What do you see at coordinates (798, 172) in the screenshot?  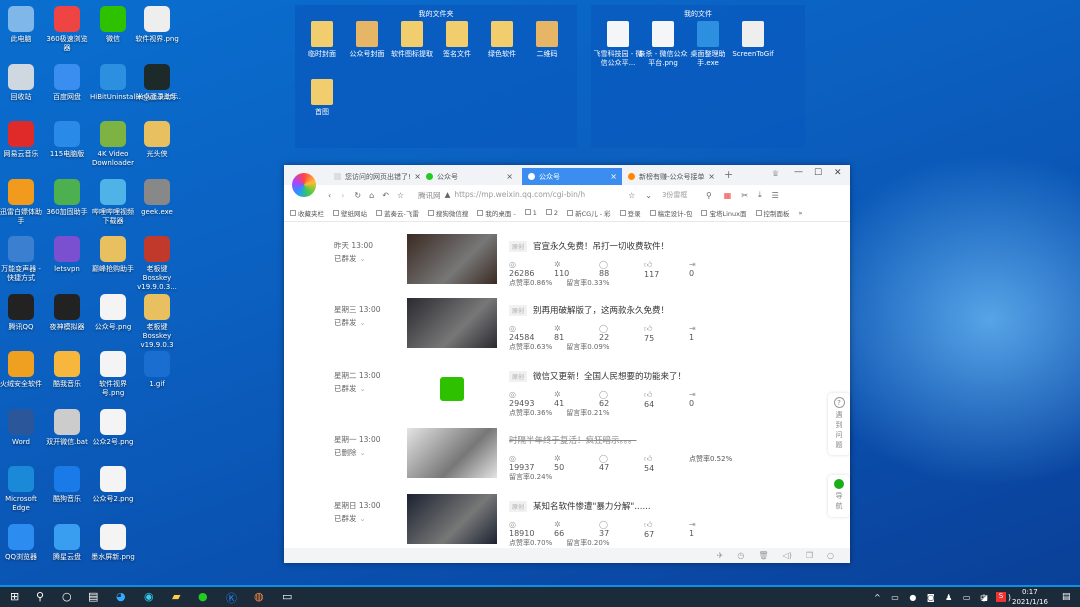 I see `minimize-button: —` at bounding box center [798, 172].